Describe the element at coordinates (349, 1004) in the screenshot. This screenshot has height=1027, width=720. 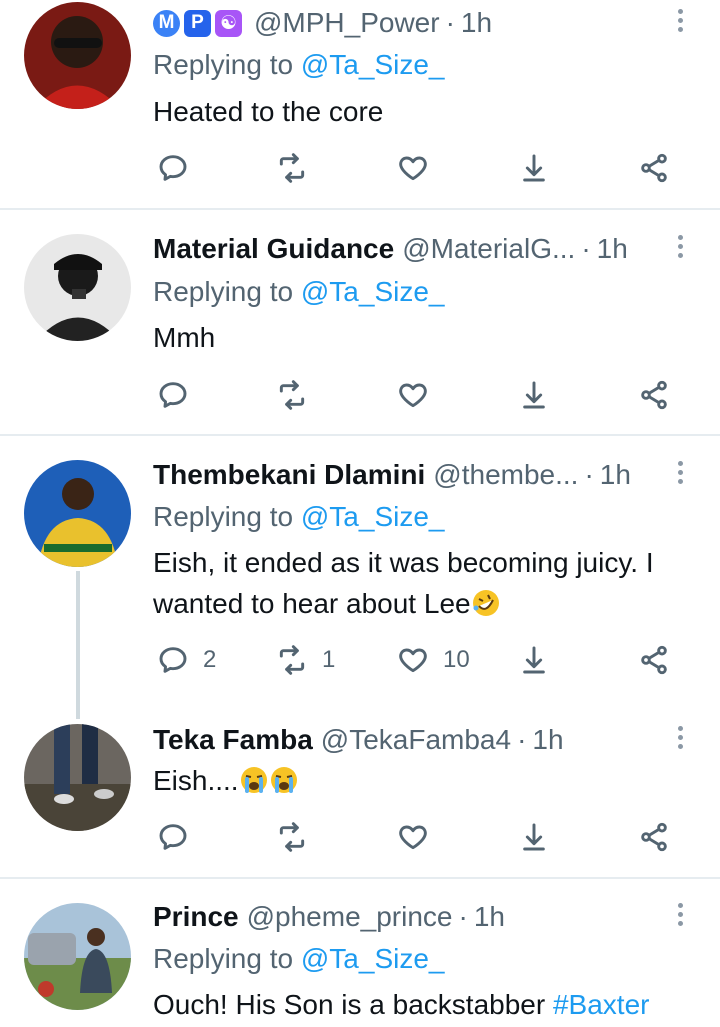
I see `tweet-text-fragment: Ouch! His Son is a backstabber` at that location.